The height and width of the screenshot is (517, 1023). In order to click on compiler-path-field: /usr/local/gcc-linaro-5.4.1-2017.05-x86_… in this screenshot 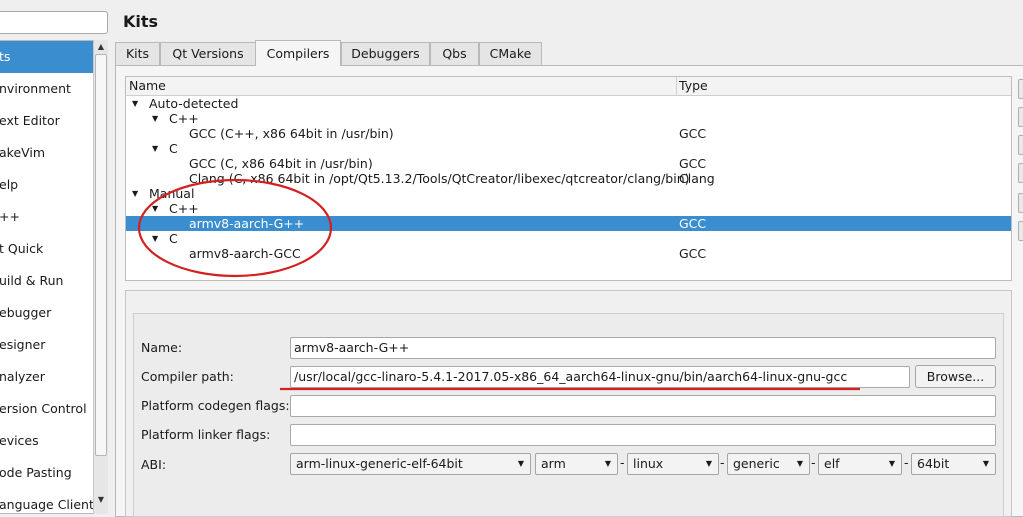, I will do `click(600, 377)`.